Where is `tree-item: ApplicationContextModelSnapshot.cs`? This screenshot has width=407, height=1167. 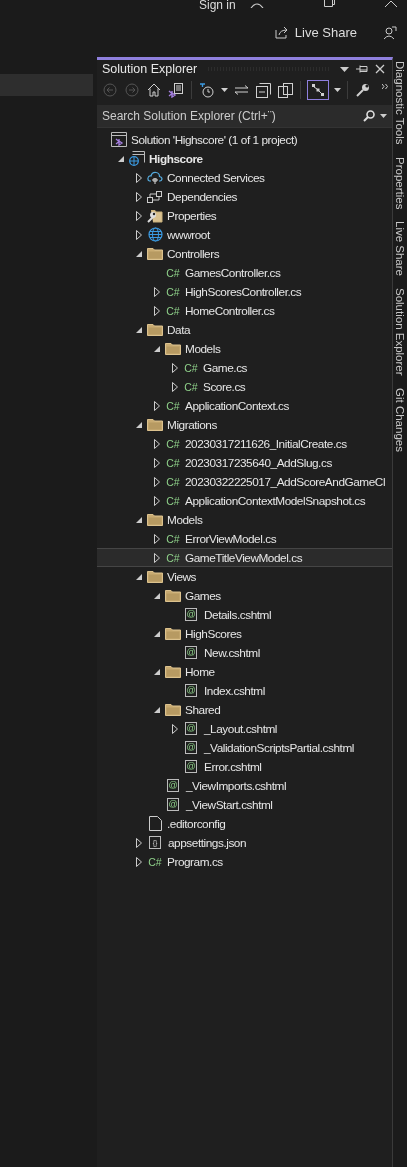 tree-item: ApplicationContextModelSnapshot.cs is located at coordinates (275, 500).